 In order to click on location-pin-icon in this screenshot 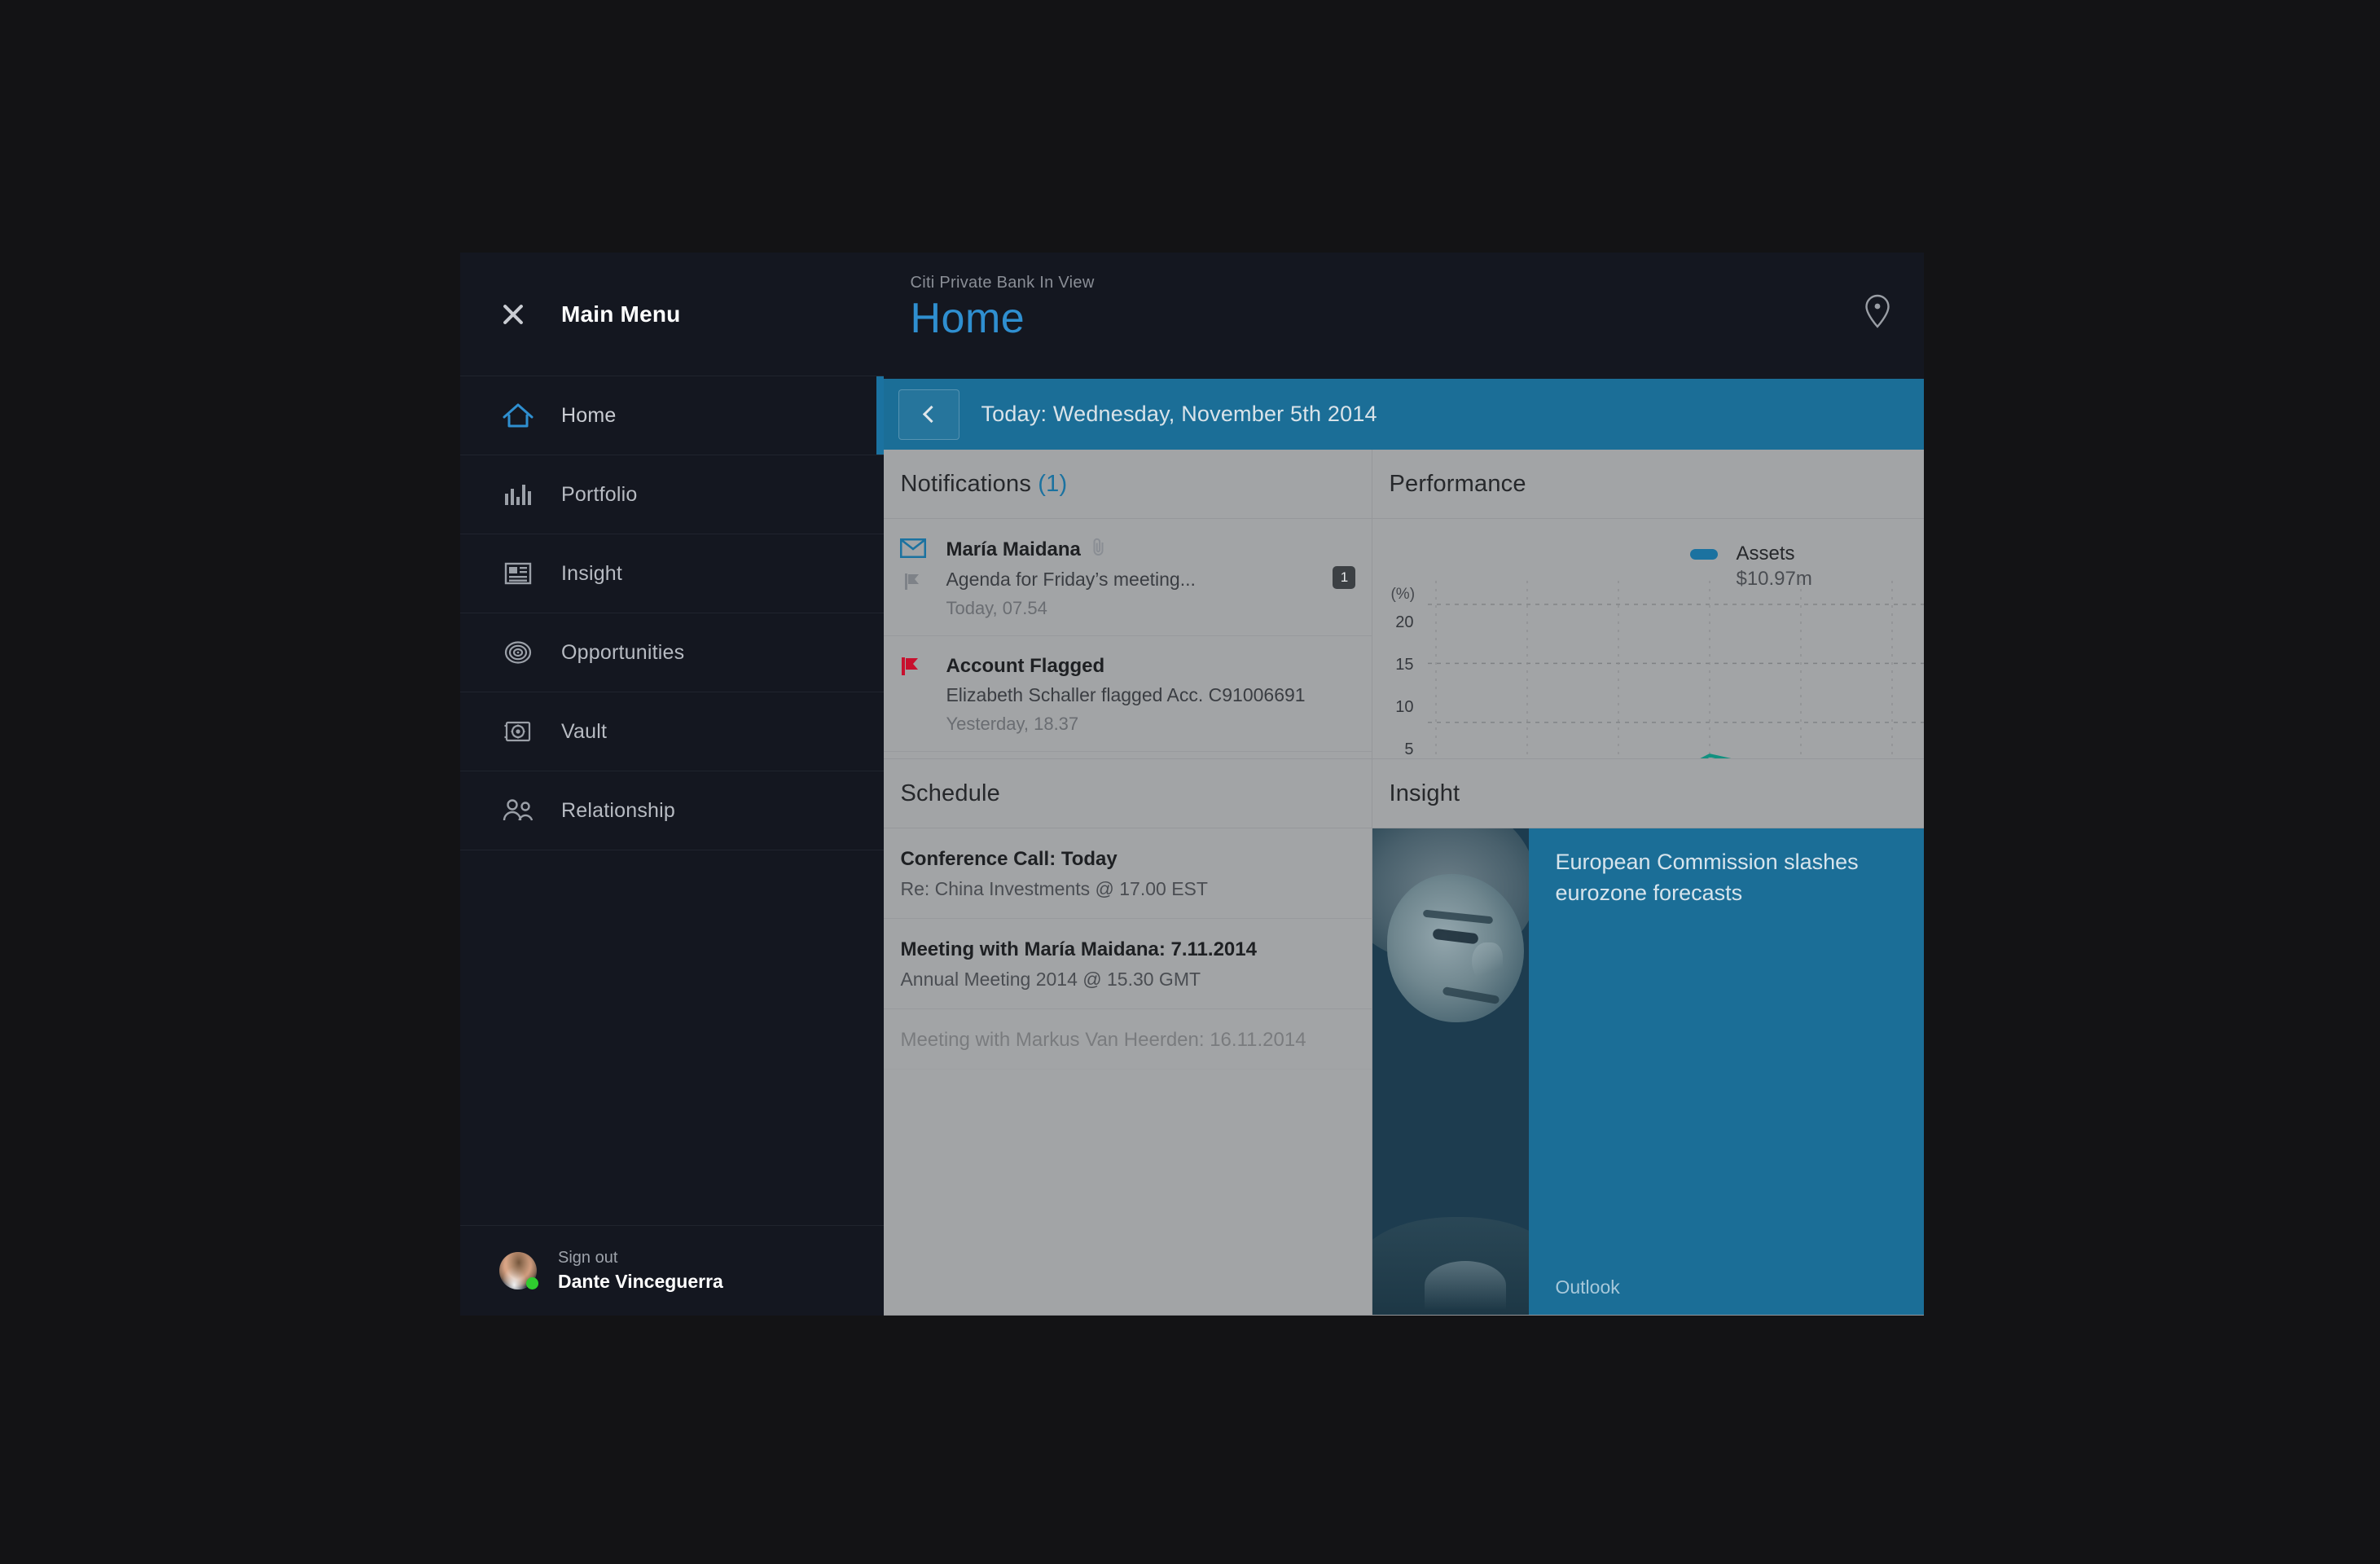, I will do `click(1878, 313)`.